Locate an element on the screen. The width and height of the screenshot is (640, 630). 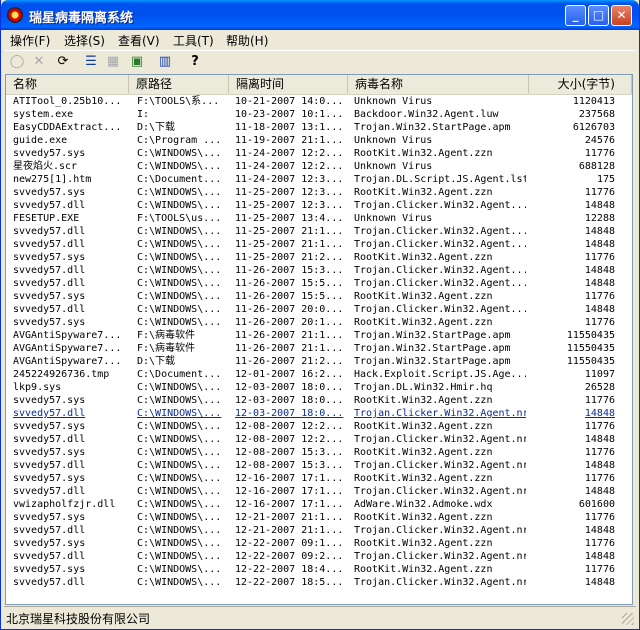
column-header-path: 原路径 is located at coordinates (179, 84).